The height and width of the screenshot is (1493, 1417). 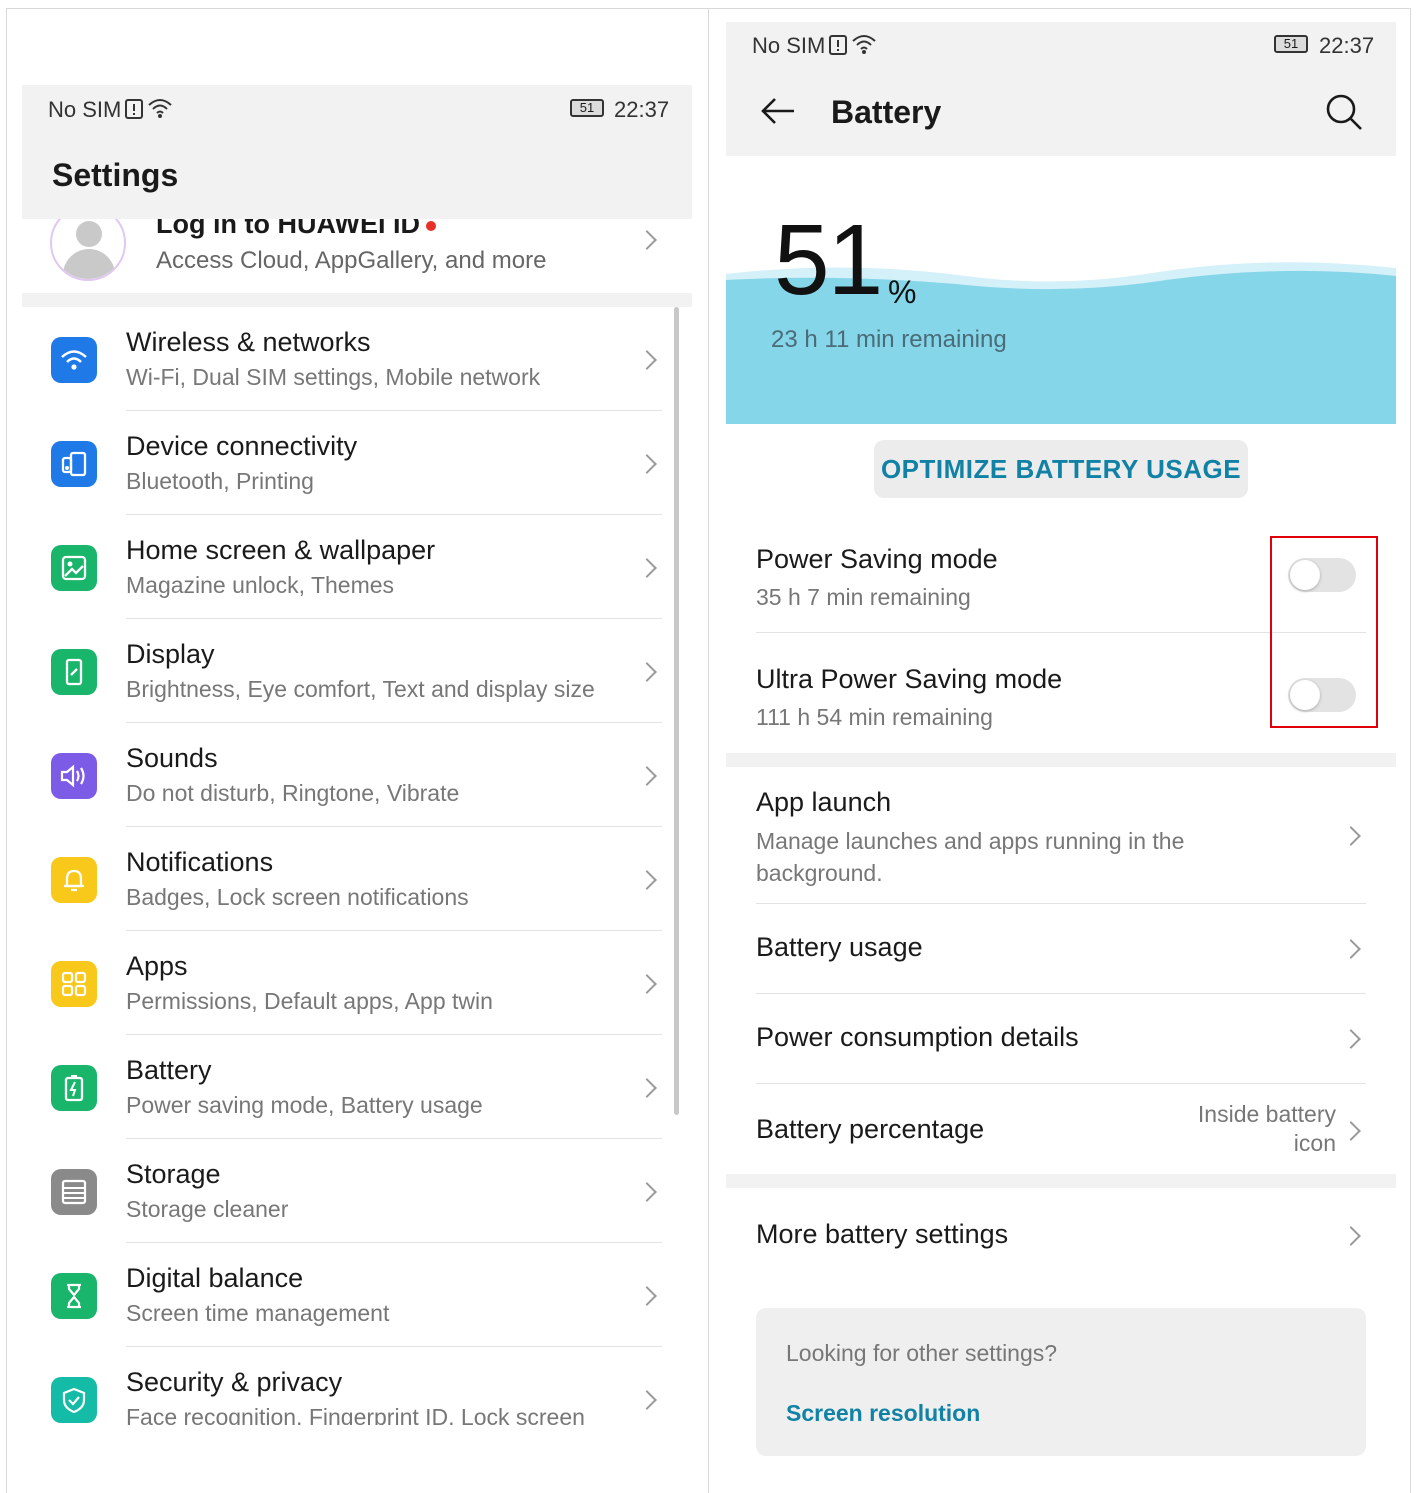 What do you see at coordinates (1324, 632) in the screenshot?
I see `highlight-box` at bounding box center [1324, 632].